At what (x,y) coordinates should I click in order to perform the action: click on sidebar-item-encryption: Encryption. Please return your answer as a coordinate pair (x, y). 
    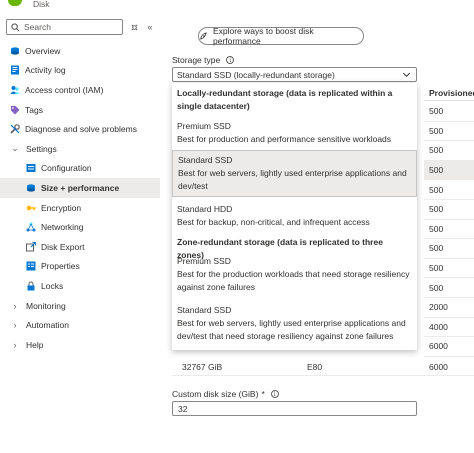
    Looking at the image, I should click on (80, 208).